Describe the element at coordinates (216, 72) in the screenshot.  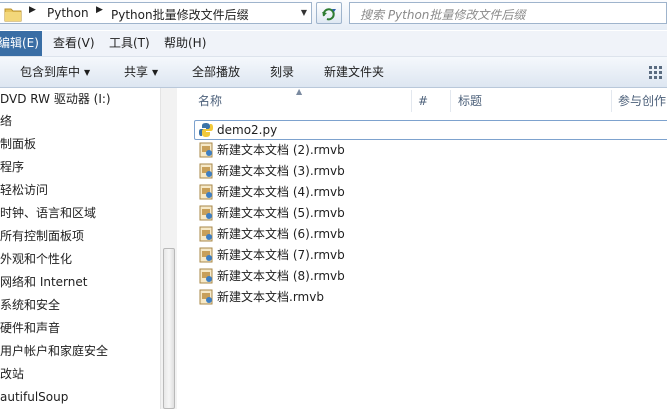
I see `play-all-button: 全部播放` at that location.